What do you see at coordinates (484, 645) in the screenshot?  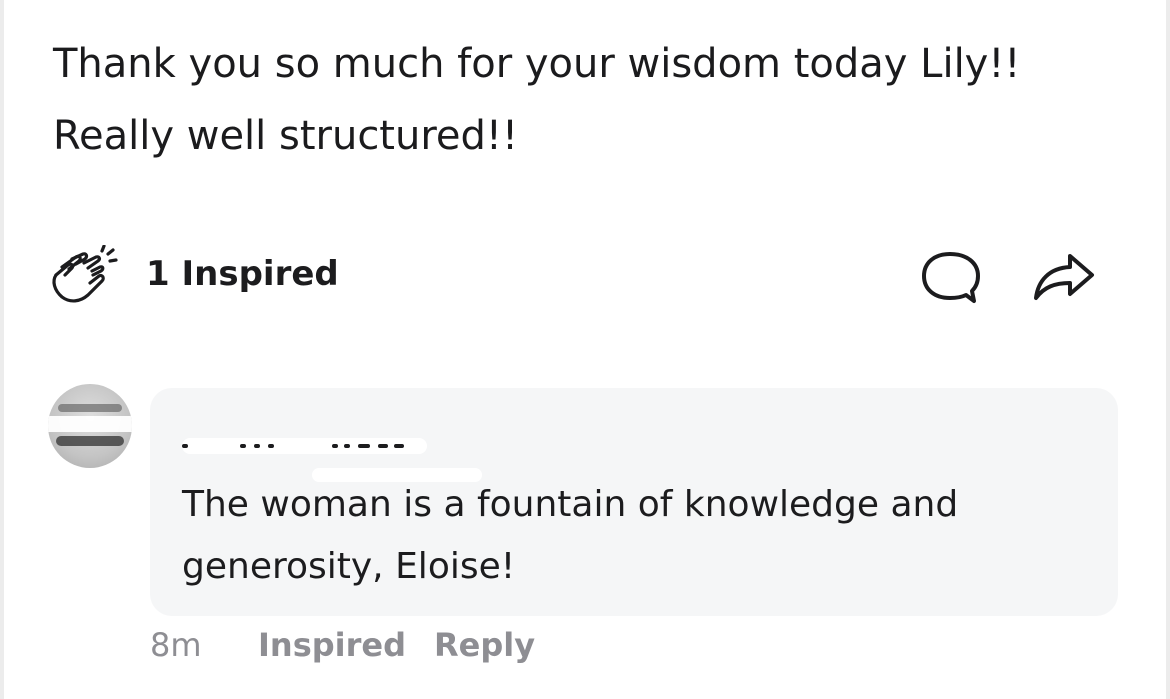 I see `comment-reply-button: Reply` at bounding box center [484, 645].